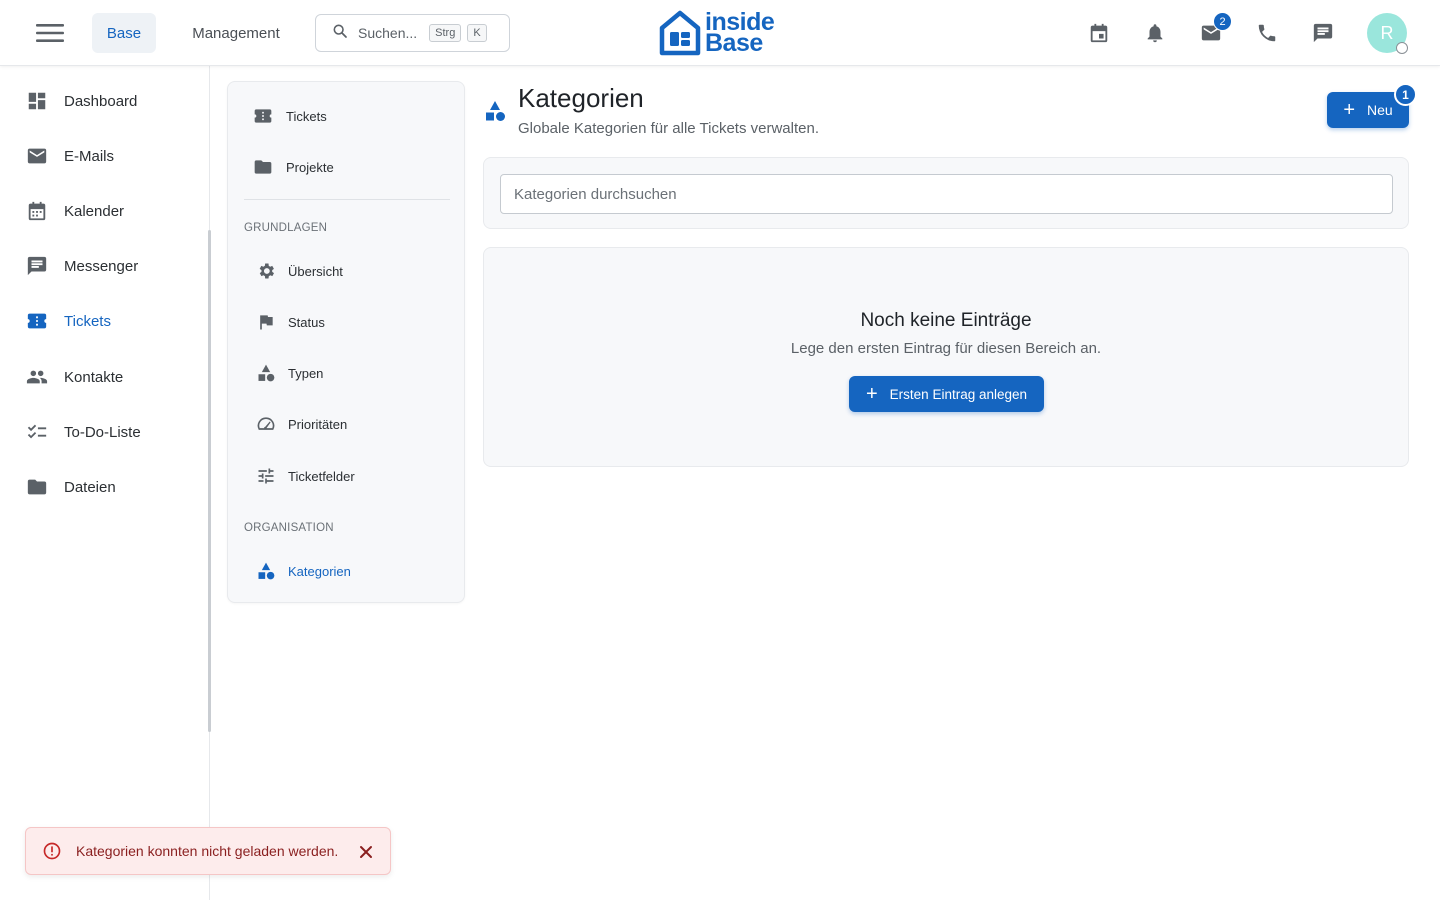  What do you see at coordinates (581, 98) in the screenshot?
I see `page-title: Kategorien` at bounding box center [581, 98].